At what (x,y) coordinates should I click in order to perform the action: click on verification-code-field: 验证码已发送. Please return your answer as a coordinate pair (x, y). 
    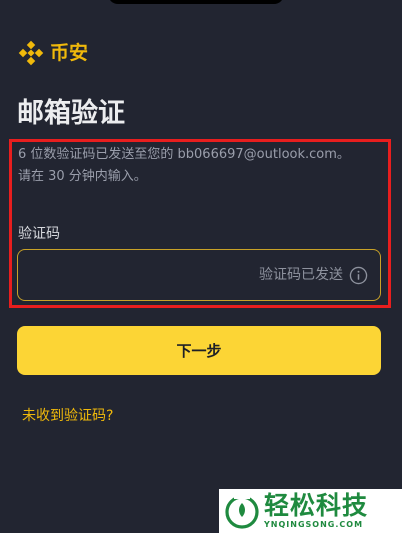
    Looking at the image, I should click on (199, 275).